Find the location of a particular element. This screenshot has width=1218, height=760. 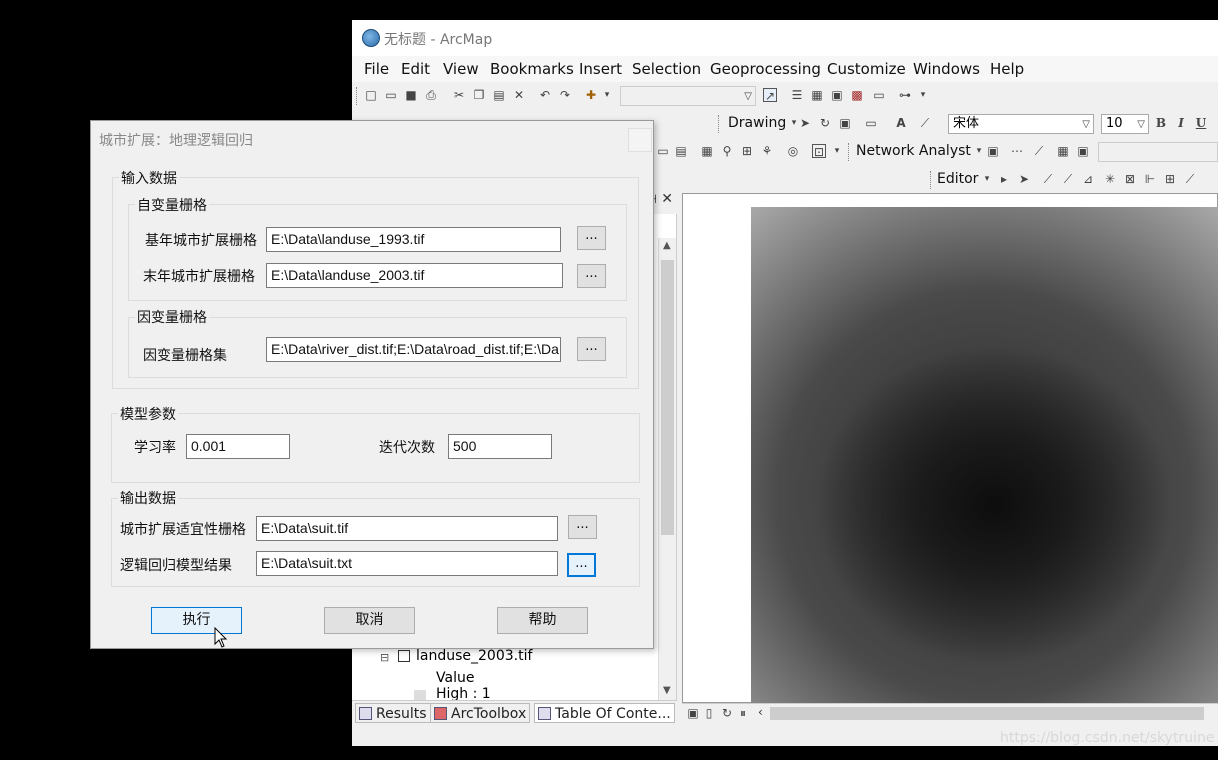

copy-icon: ❐ is located at coordinates (479, 95).